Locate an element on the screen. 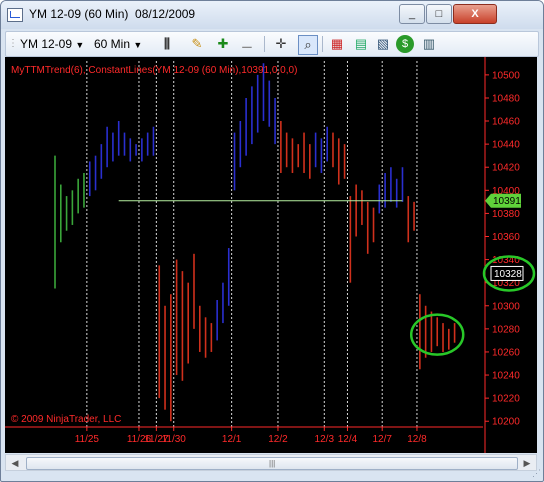 The width and height of the screenshot is (544, 482). y-tick-label: 10480 is located at coordinates (506, 98).